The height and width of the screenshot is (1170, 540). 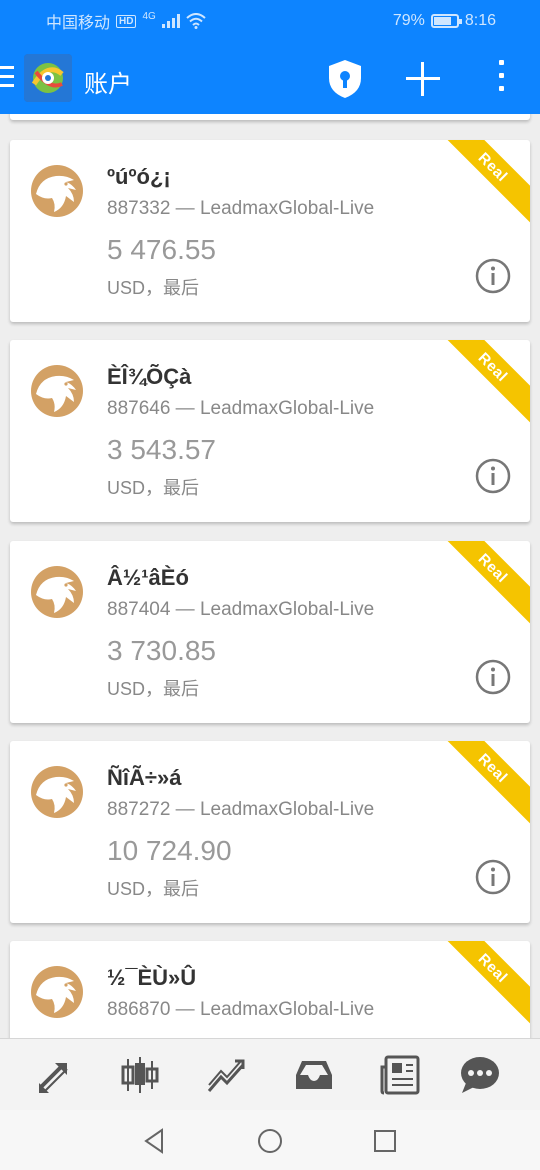 What do you see at coordinates (78, 23) in the screenshot?
I see `carrier-label: 中国移动` at bounding box center [78, 23].